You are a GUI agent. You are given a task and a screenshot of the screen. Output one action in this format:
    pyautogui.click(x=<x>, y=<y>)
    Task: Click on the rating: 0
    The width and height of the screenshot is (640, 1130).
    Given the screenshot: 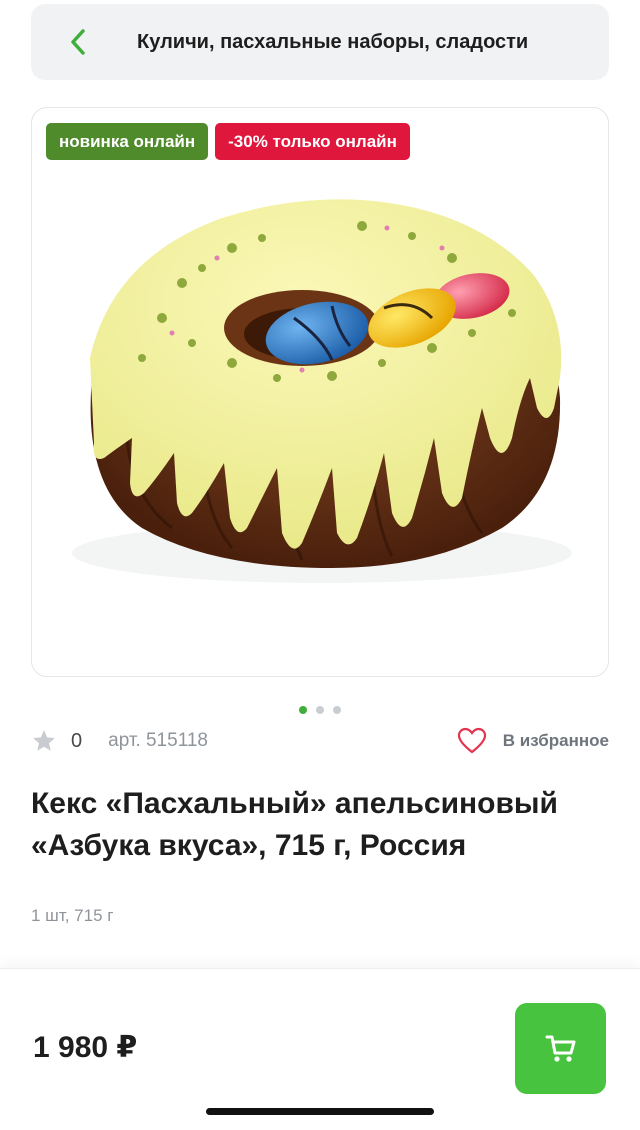 What is the action you would take?
    pyautogui.click(x=56, y=741)
    